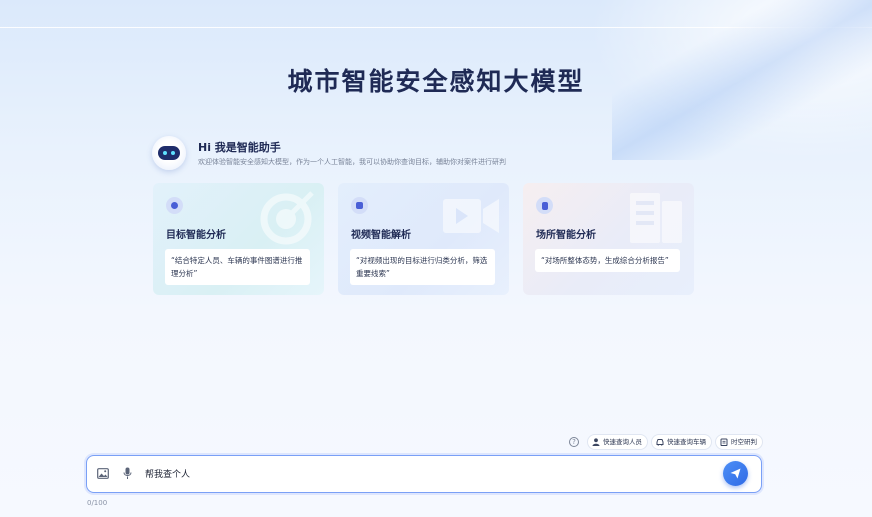  I want to click on help-icon: ?, so click(574, 442).